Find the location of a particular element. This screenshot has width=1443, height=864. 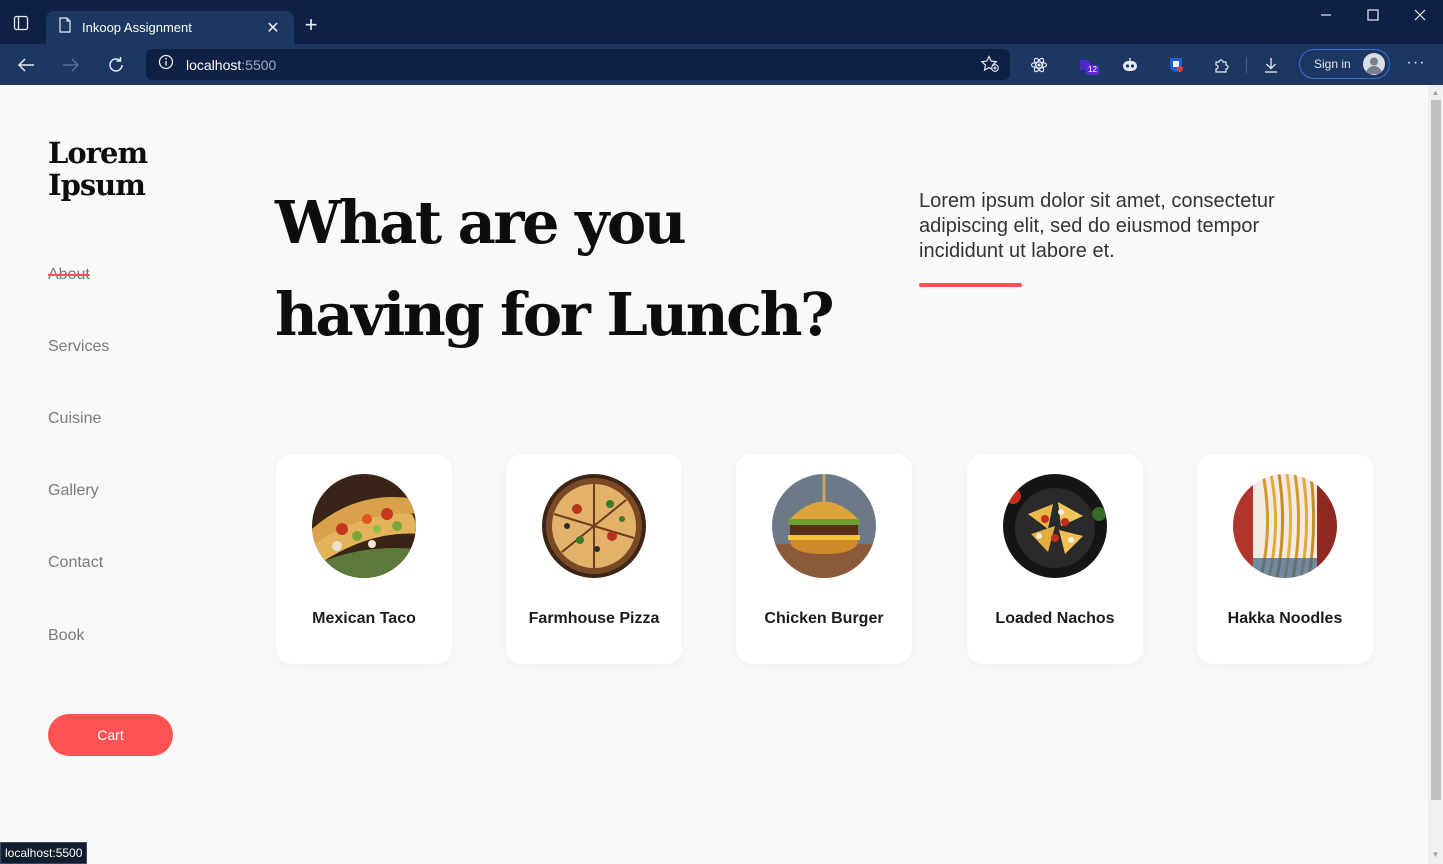

status-url-tooltip: localhost:5500 is located at coordinates (44, 853).